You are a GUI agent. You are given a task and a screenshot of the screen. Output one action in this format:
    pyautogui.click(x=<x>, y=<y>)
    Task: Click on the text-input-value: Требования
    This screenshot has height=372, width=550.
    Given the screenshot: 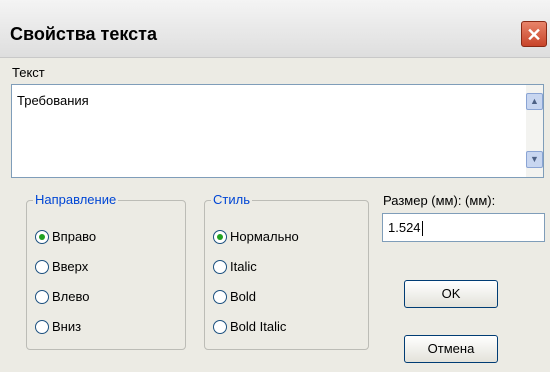 What is the action you would take?
    pyautogui.click(x=53, y=100)
    